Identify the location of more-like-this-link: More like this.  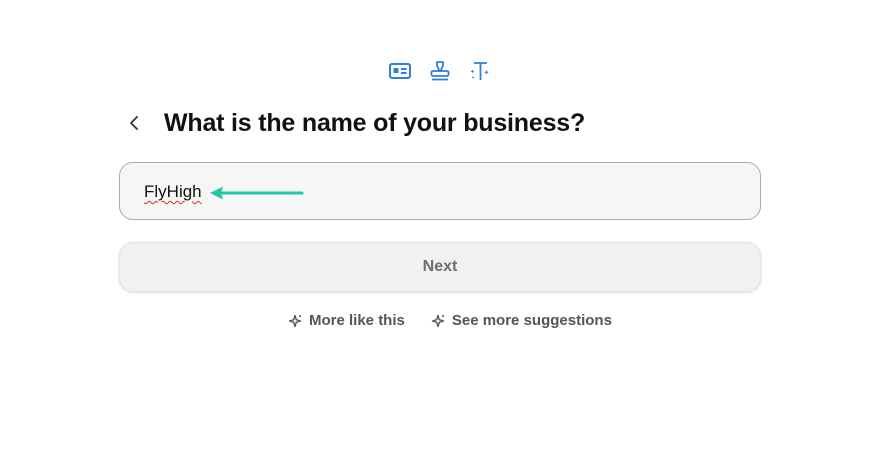
(346, 320).